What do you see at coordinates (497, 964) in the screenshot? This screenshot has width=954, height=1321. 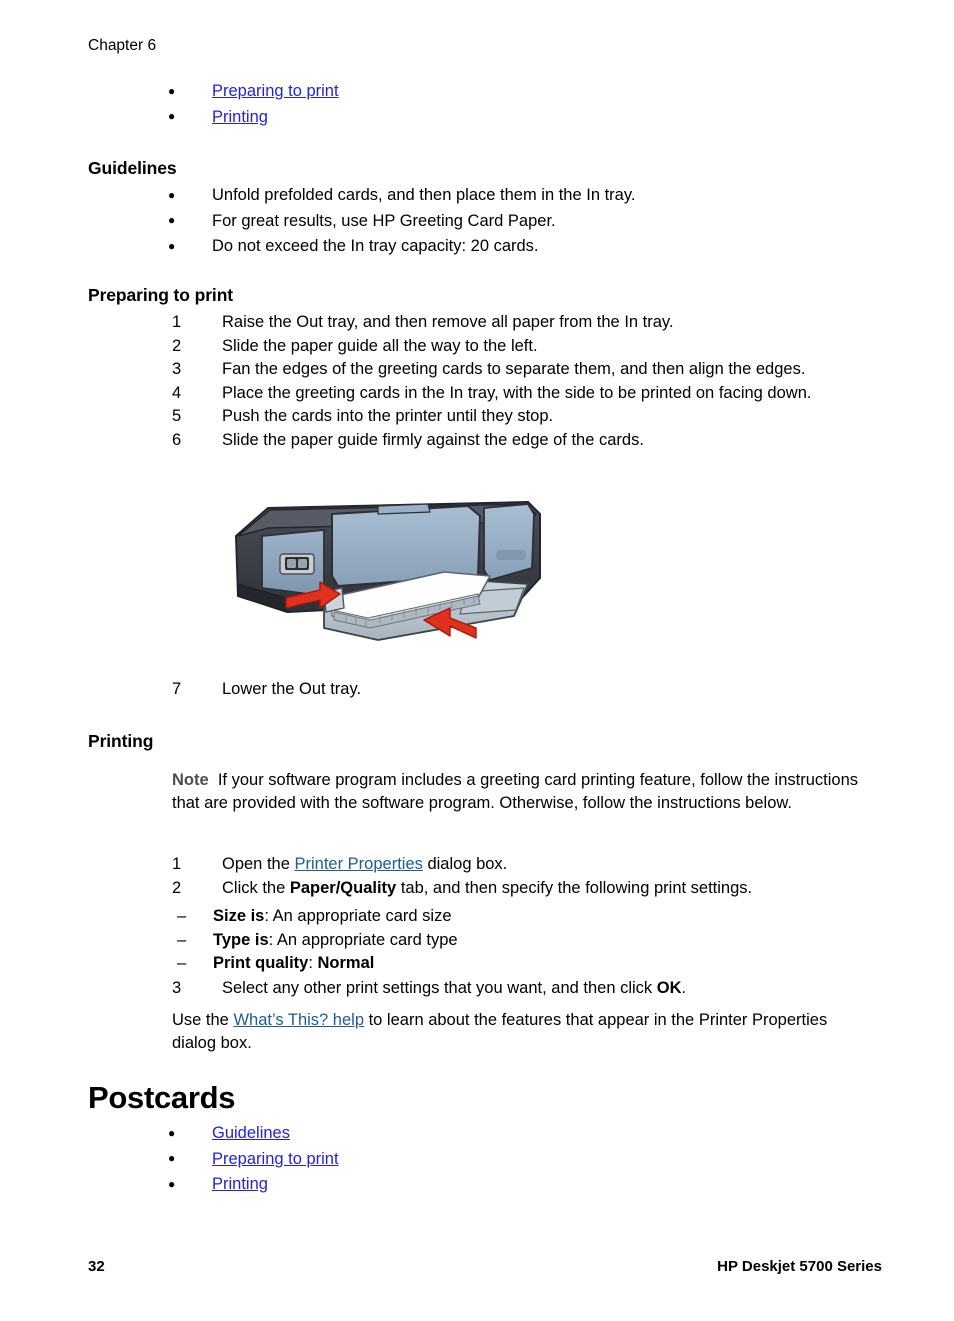 I see `setting-item: Print quality: Normal` at bounding box center [497, 964].